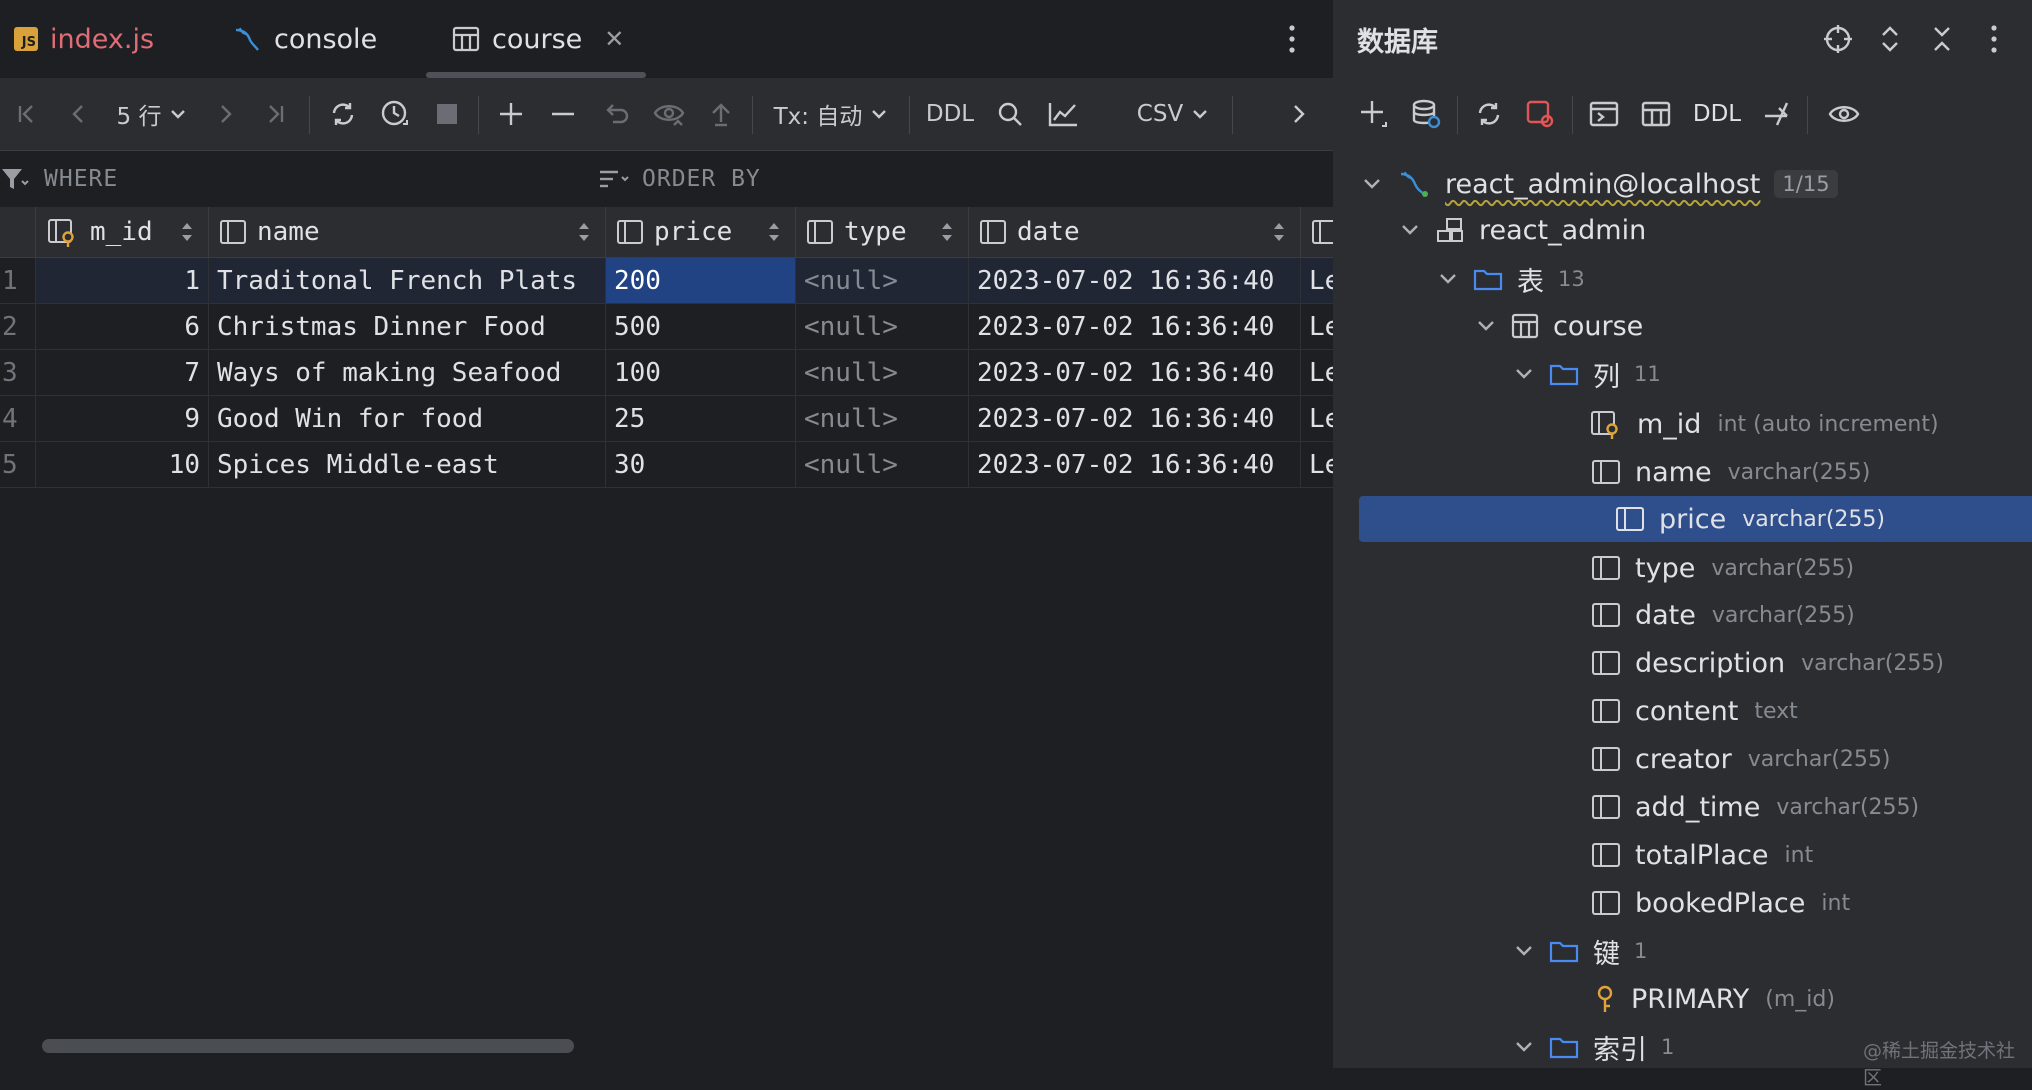 Image resolution: width=2032 pixels, height=1090 pixels. I want to click on tree-node-columns-folder: 列 11, so click(1683, 374).